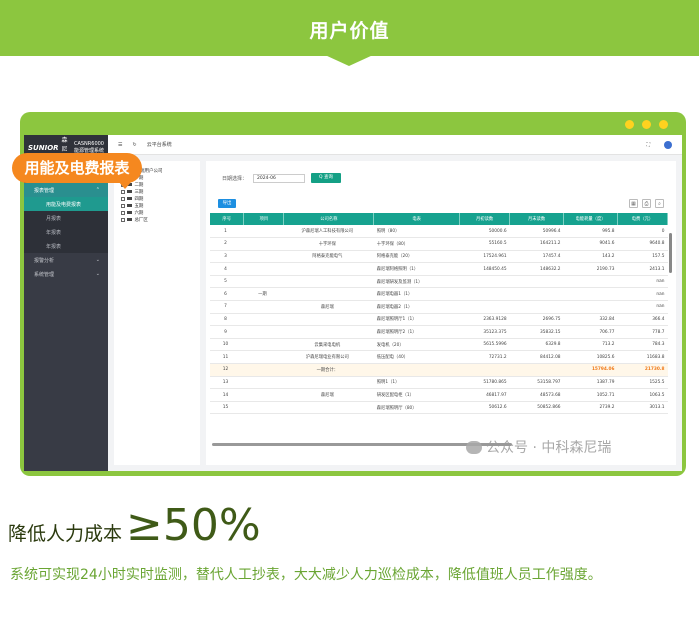 The image size is (699, 627). Describe the element at coordinates (66, 246) in the screenshot. I see `sidebar-subitem-yearly-2: 年报表` at that location.